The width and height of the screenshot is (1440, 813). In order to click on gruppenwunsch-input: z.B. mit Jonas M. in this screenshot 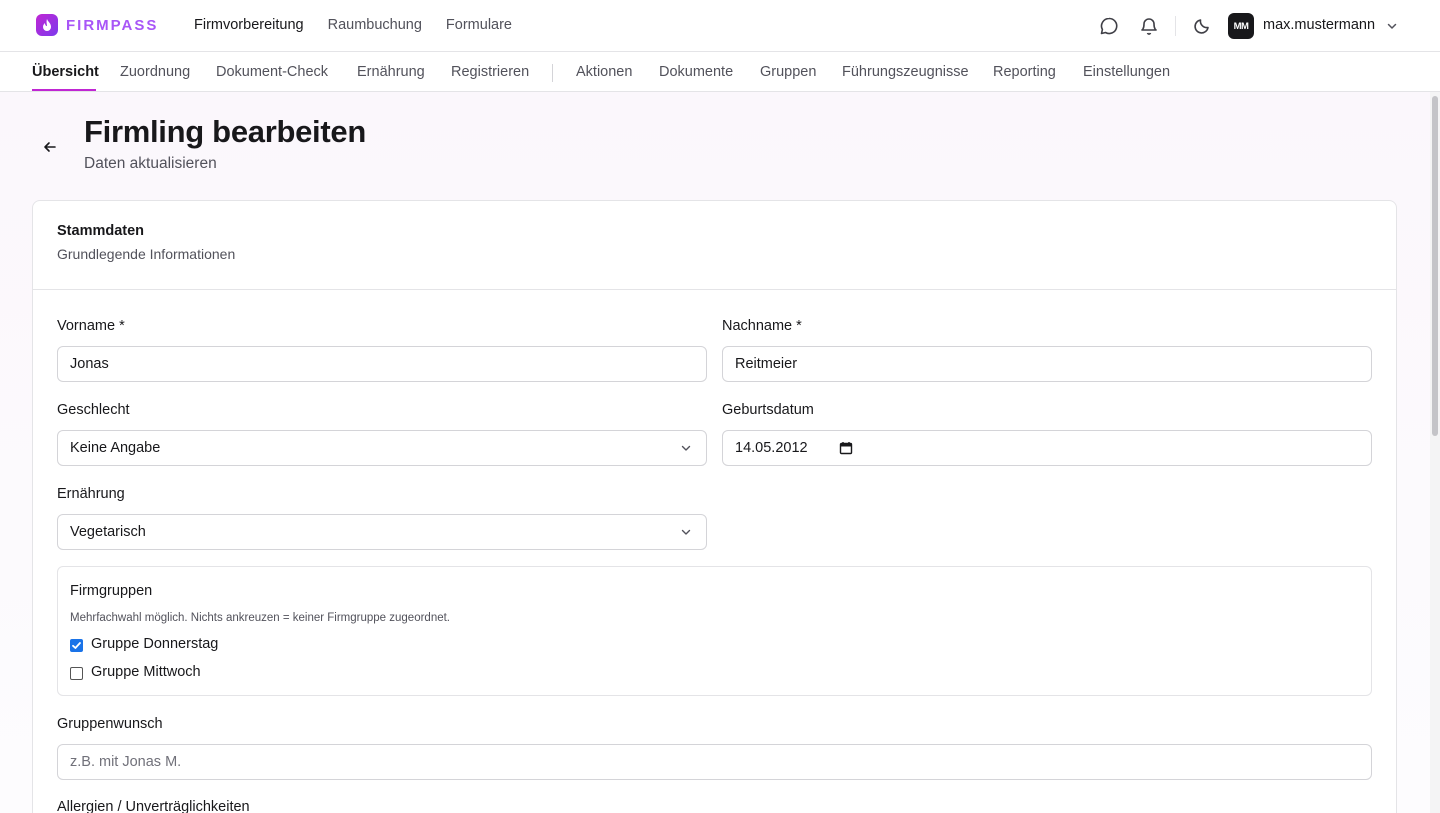, I will do `click(714, 762)`.